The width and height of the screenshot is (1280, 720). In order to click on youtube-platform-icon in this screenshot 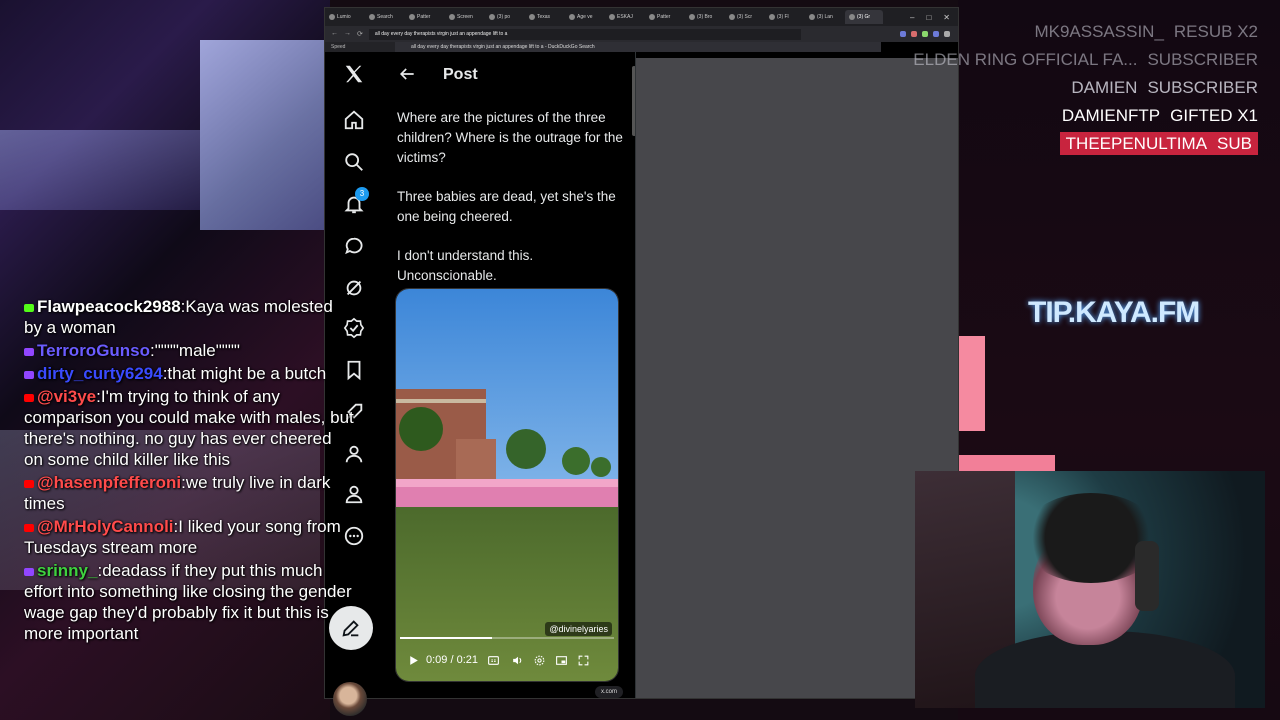, I will do `click(29, 483)`.